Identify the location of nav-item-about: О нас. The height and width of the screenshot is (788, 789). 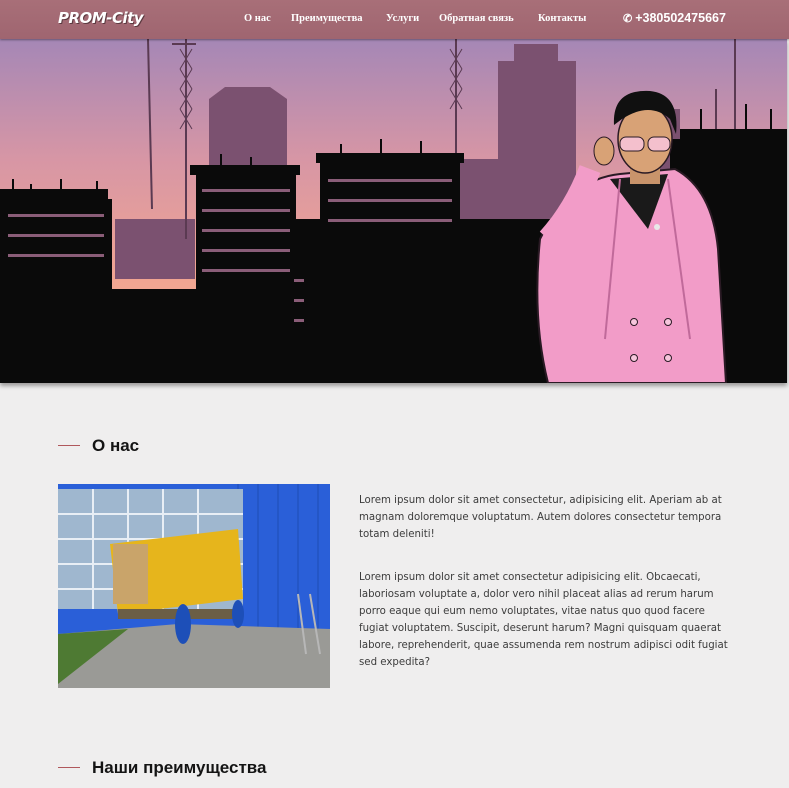
(257, 18).